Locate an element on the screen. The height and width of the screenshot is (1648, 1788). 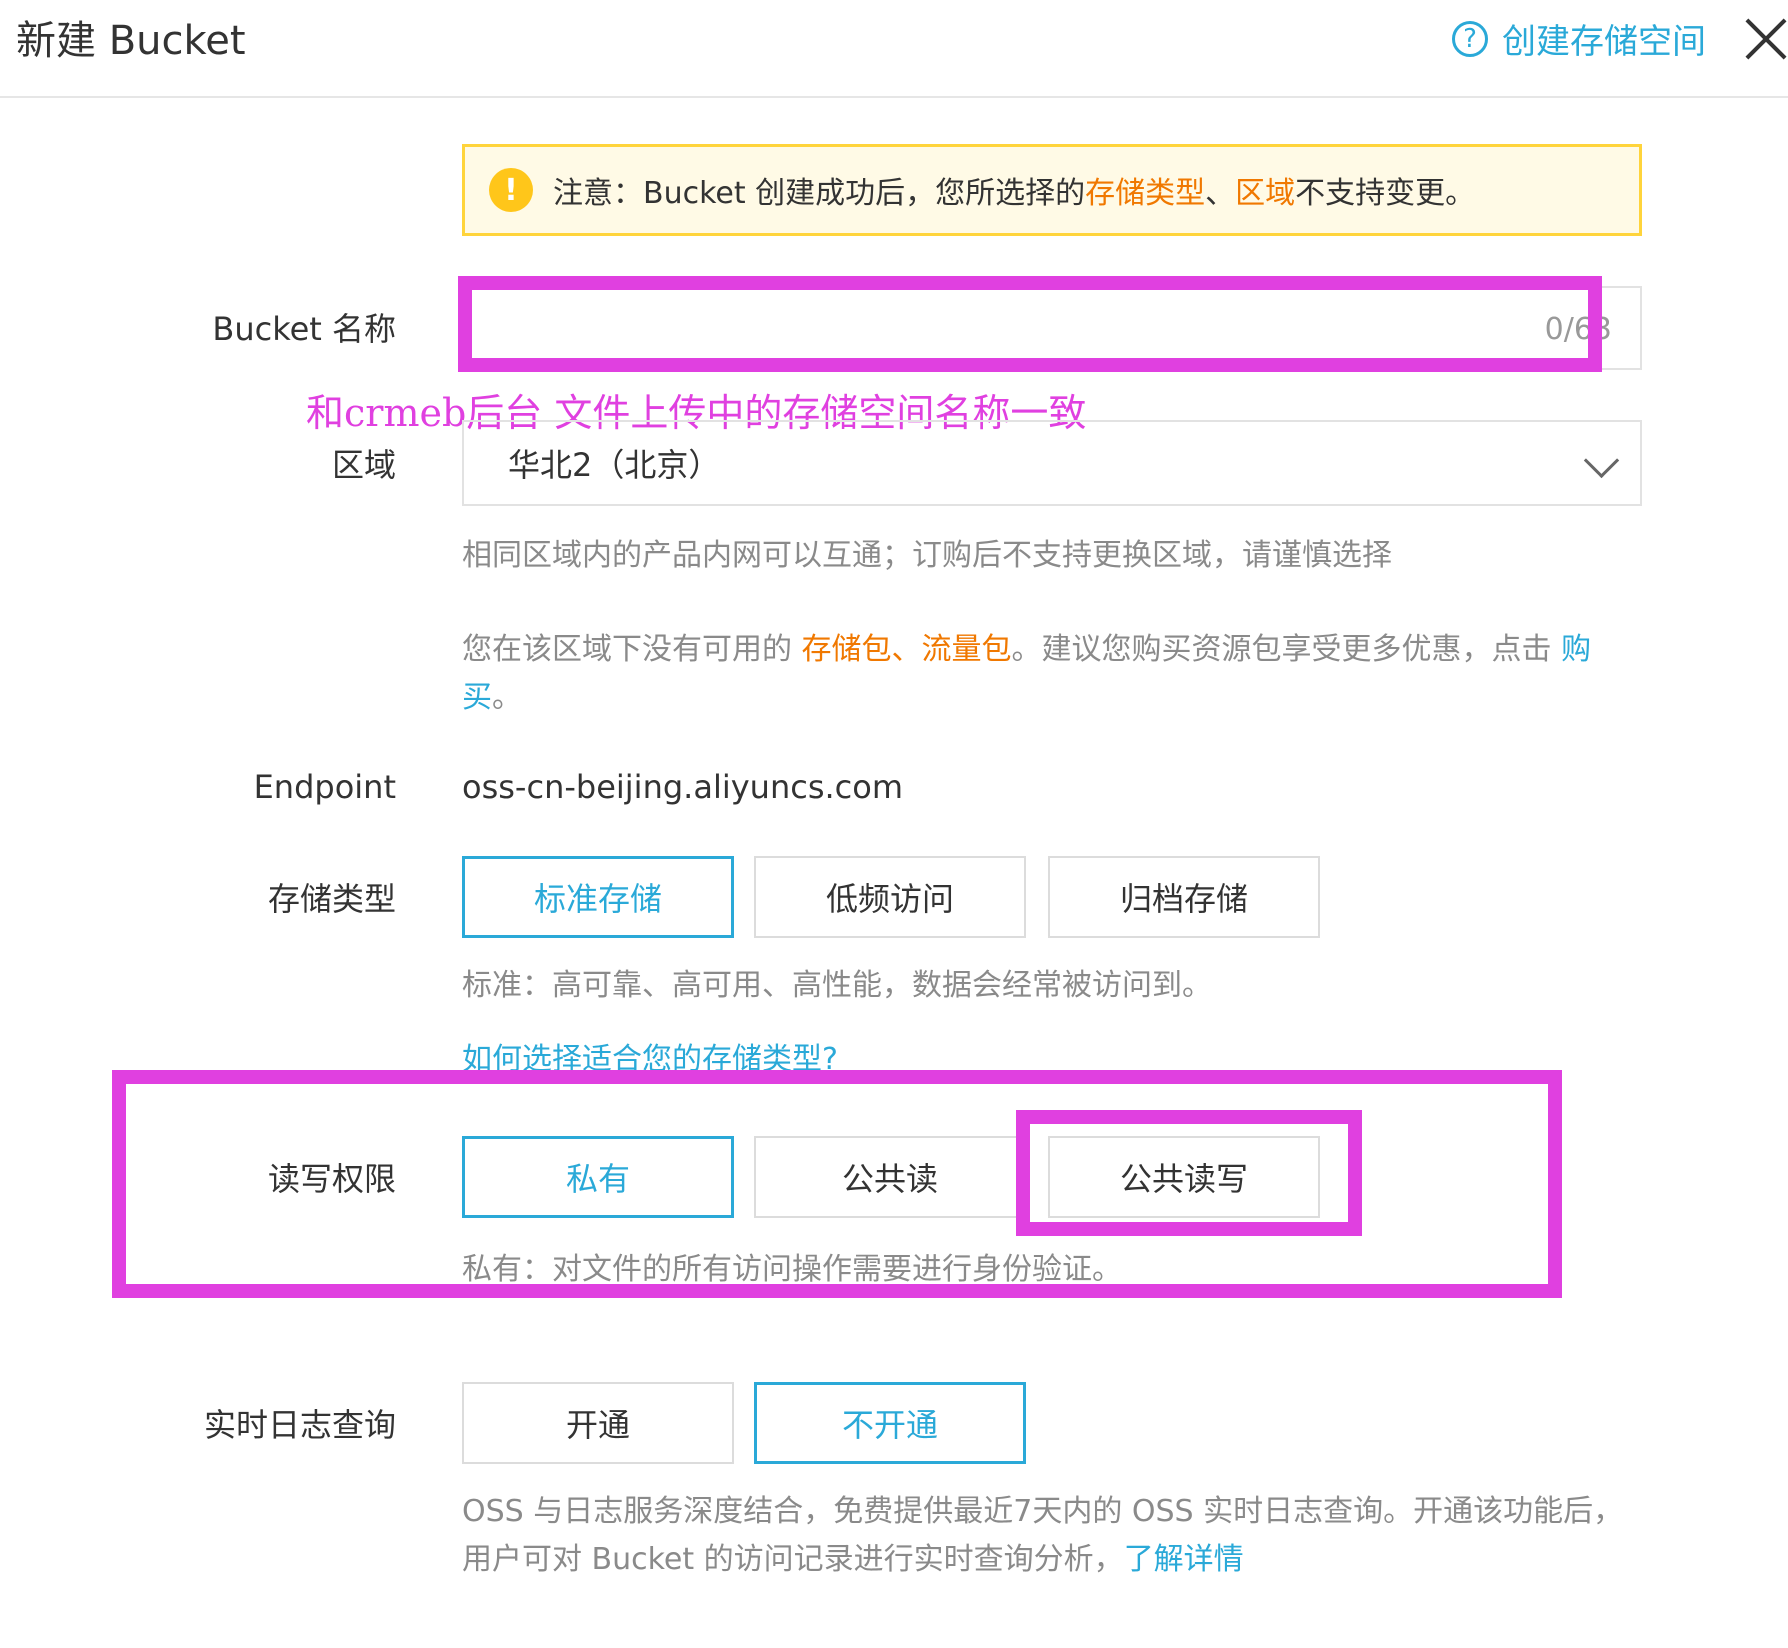
storage-package-link: 存储包 is located at coordinates (847, 649).